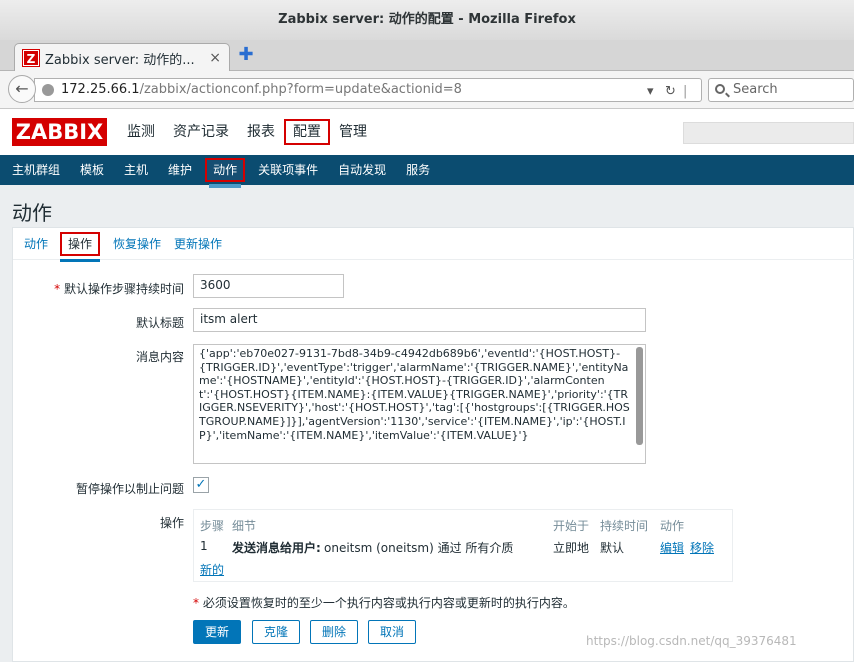  Describe the element at coordinates (141, 132) in the screenshot. I see `menu-monitoring: 监测` at that location.